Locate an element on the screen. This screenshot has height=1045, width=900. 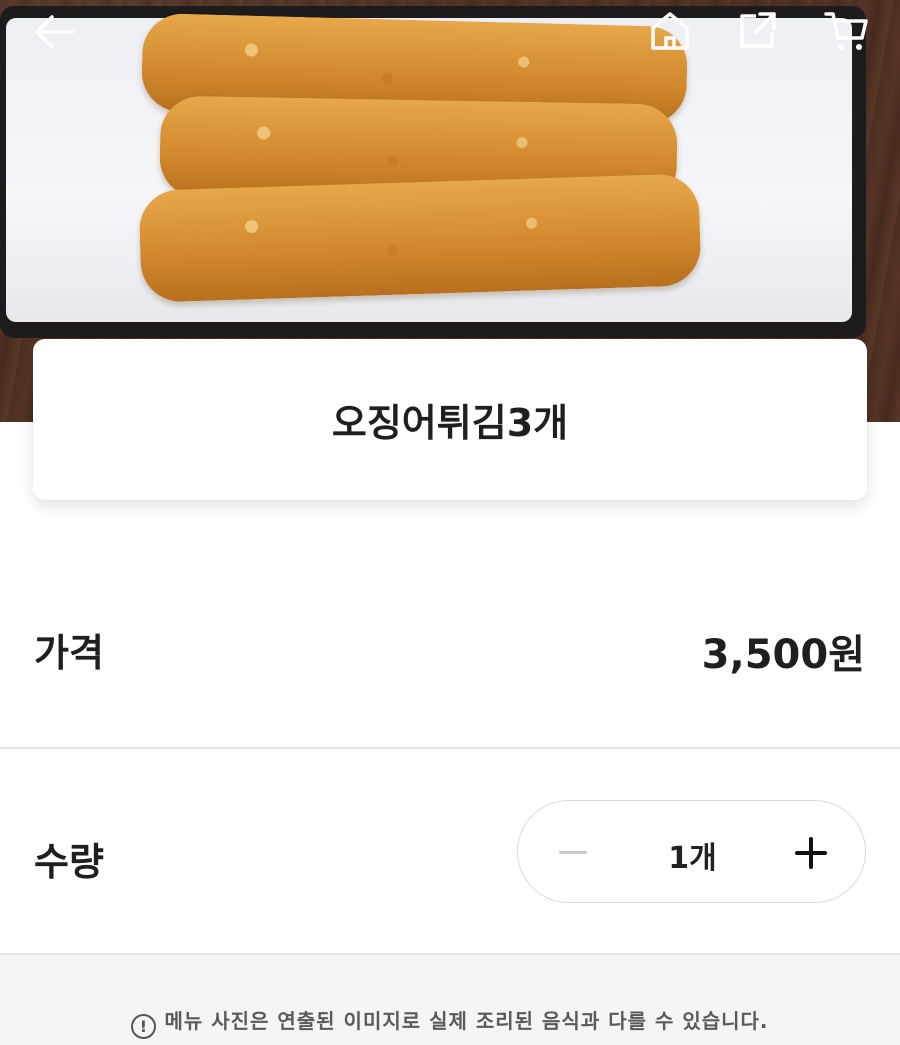
product-title: 오징어튀김3개 is located at coordinates (450, 423).